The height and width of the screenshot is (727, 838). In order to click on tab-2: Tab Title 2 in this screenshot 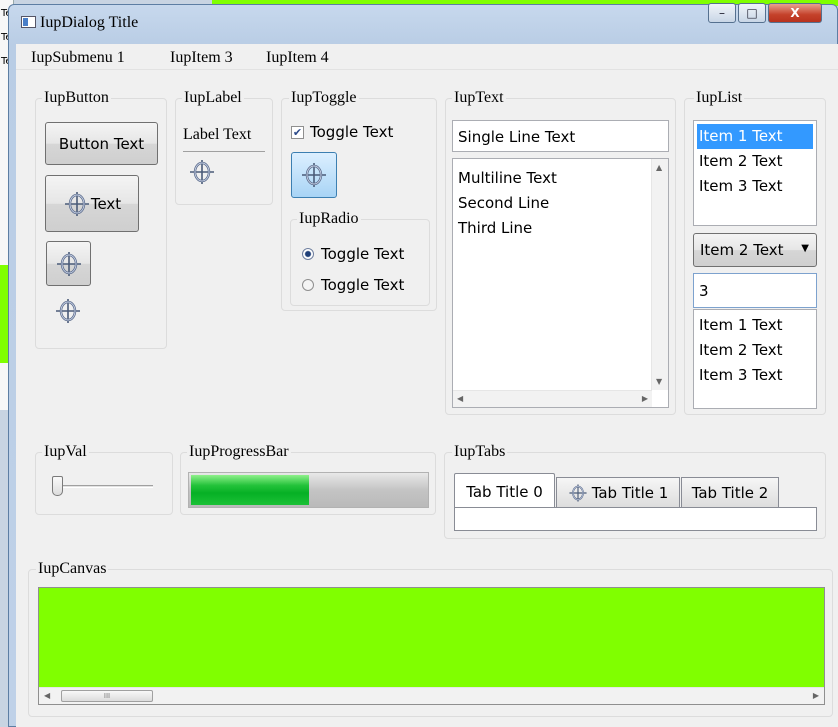, I will do `click(730, 492)`.